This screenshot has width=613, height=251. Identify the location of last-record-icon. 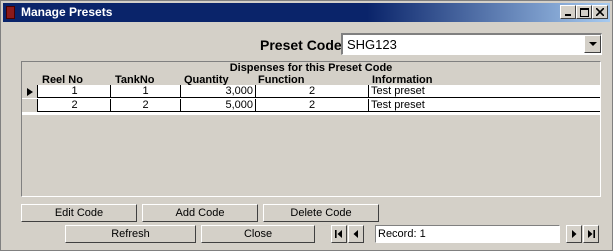
(591, 234).